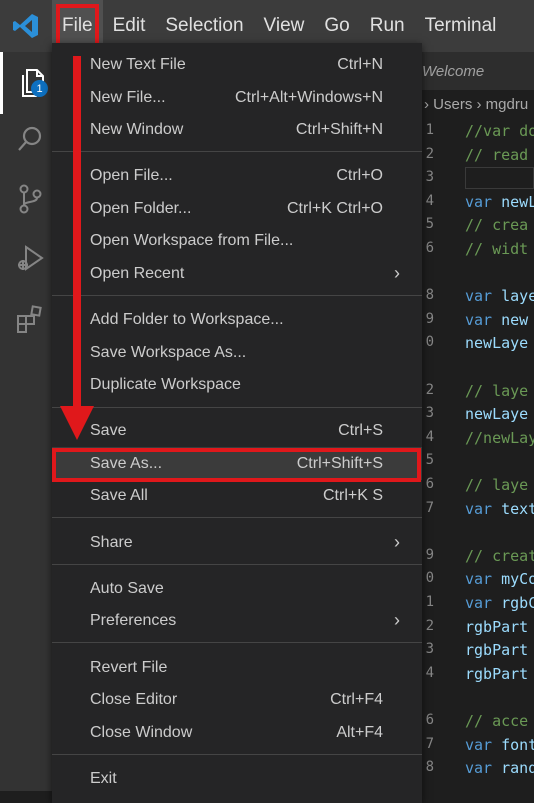 The width and height of the screenshot is (534, 803). I want to click on menu-item-label: New Text File, so click(138, 64).